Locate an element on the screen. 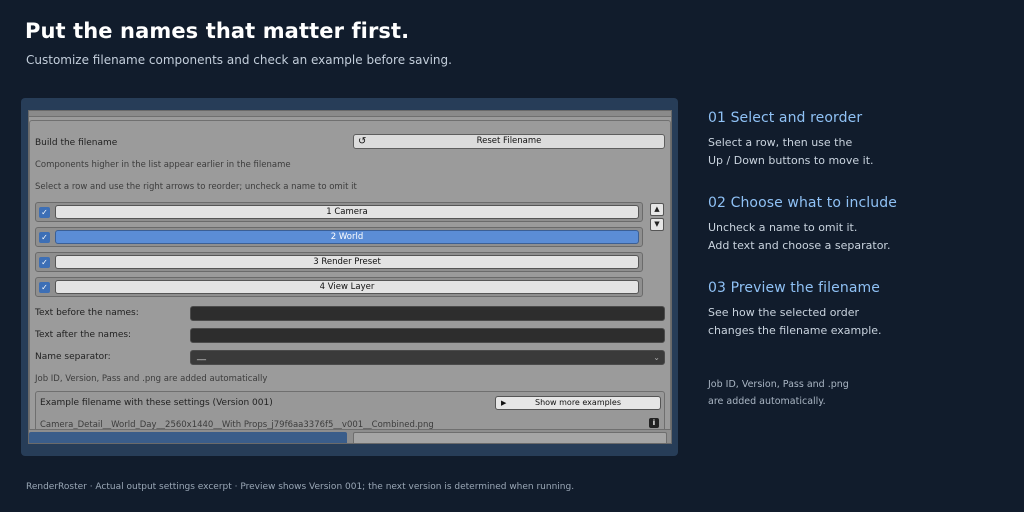  play-icon: ▶ is located at coordinates (504, 403).